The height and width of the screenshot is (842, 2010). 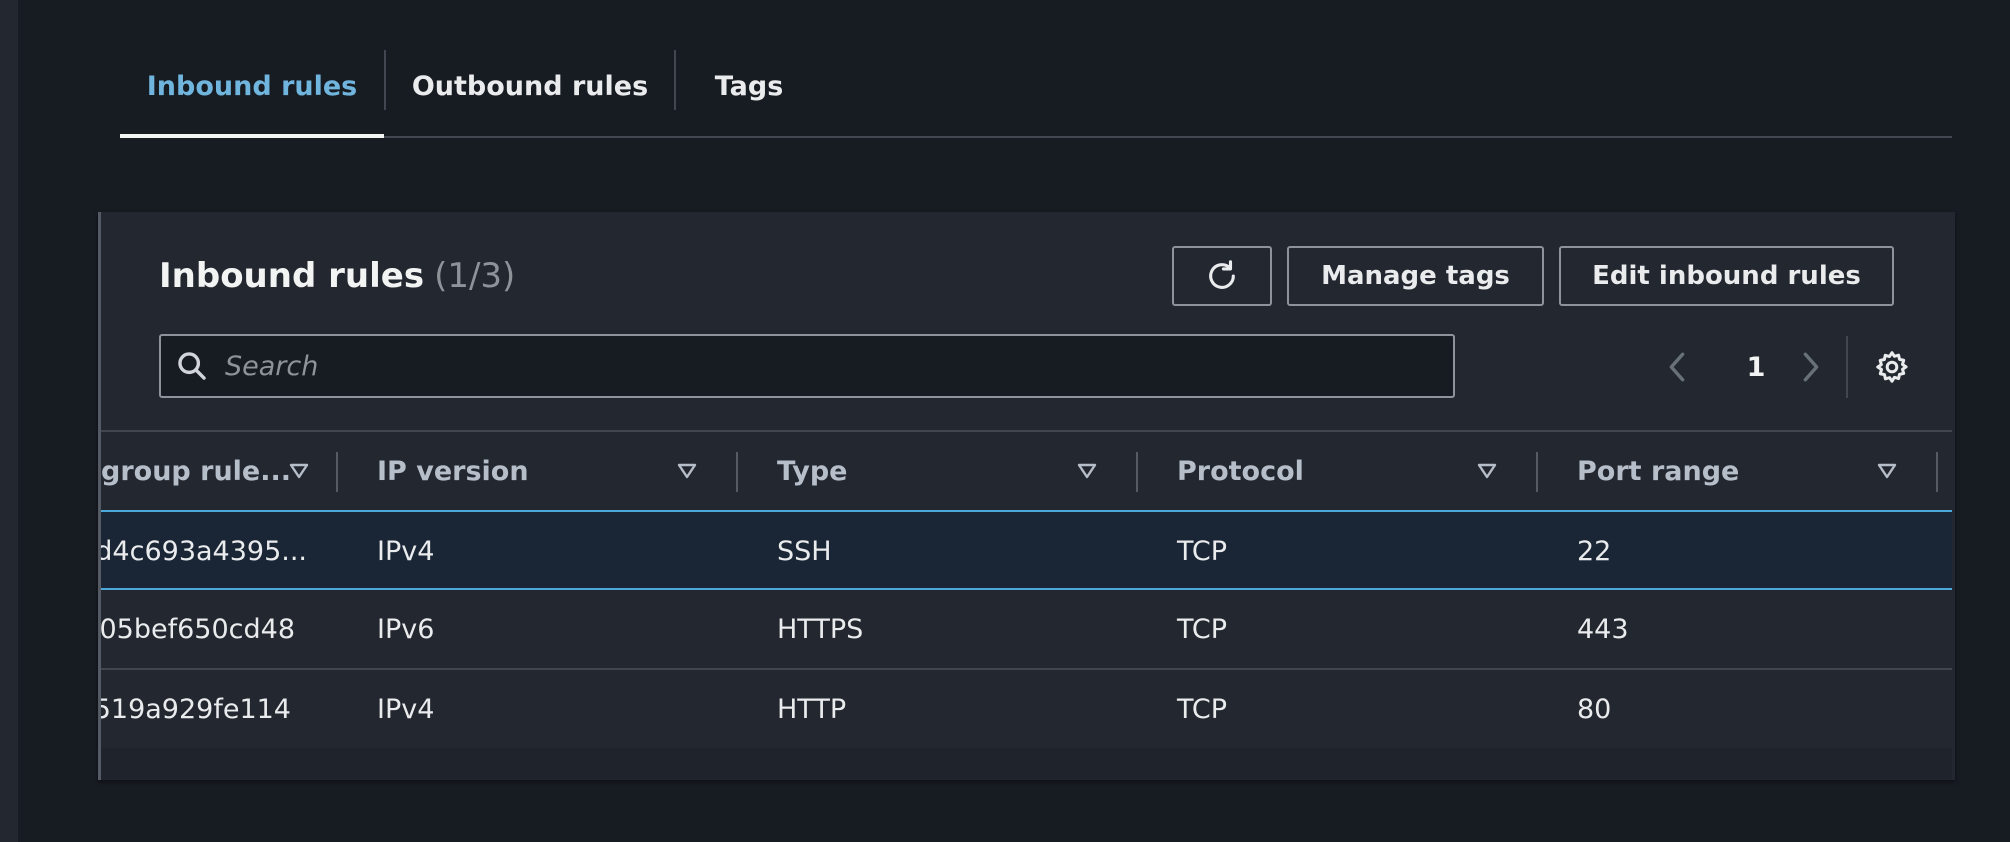 I want to click on table-row: d4c693a4395... IPv4 SSH TCP 22, so click(x=1026, y=550).